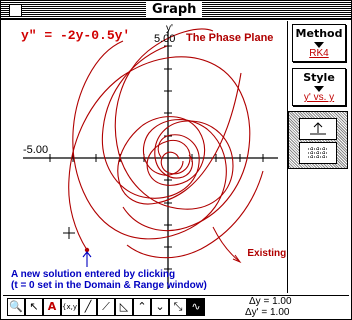 The height and width of the screenshot is (320, 352). I want to click on field-tool: ∿, so click(196, 307).